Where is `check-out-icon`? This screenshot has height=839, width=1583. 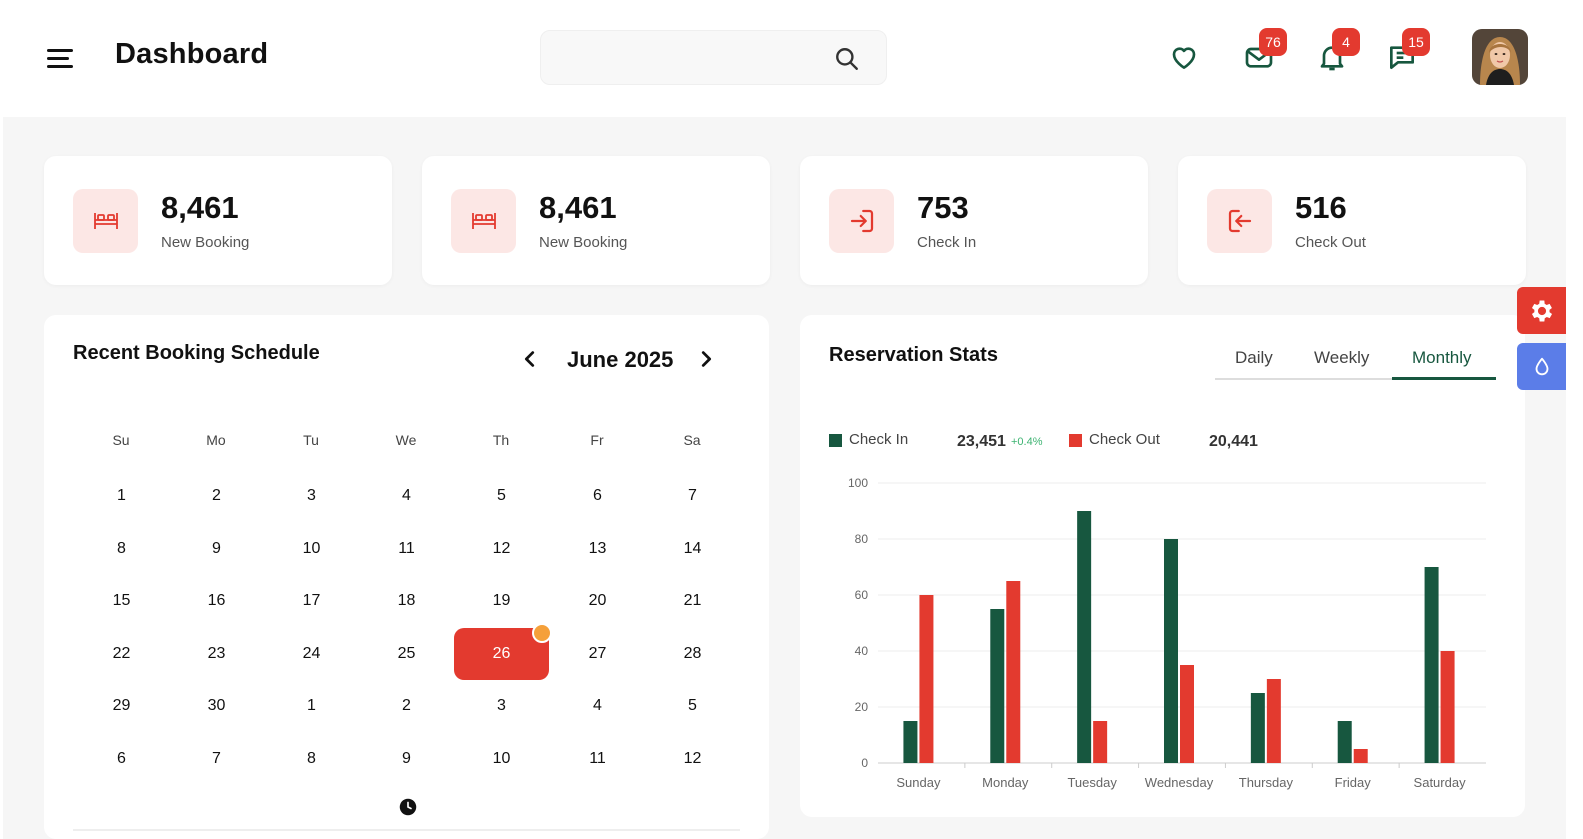 check-out-icon is located at coordinates (1239, 221).